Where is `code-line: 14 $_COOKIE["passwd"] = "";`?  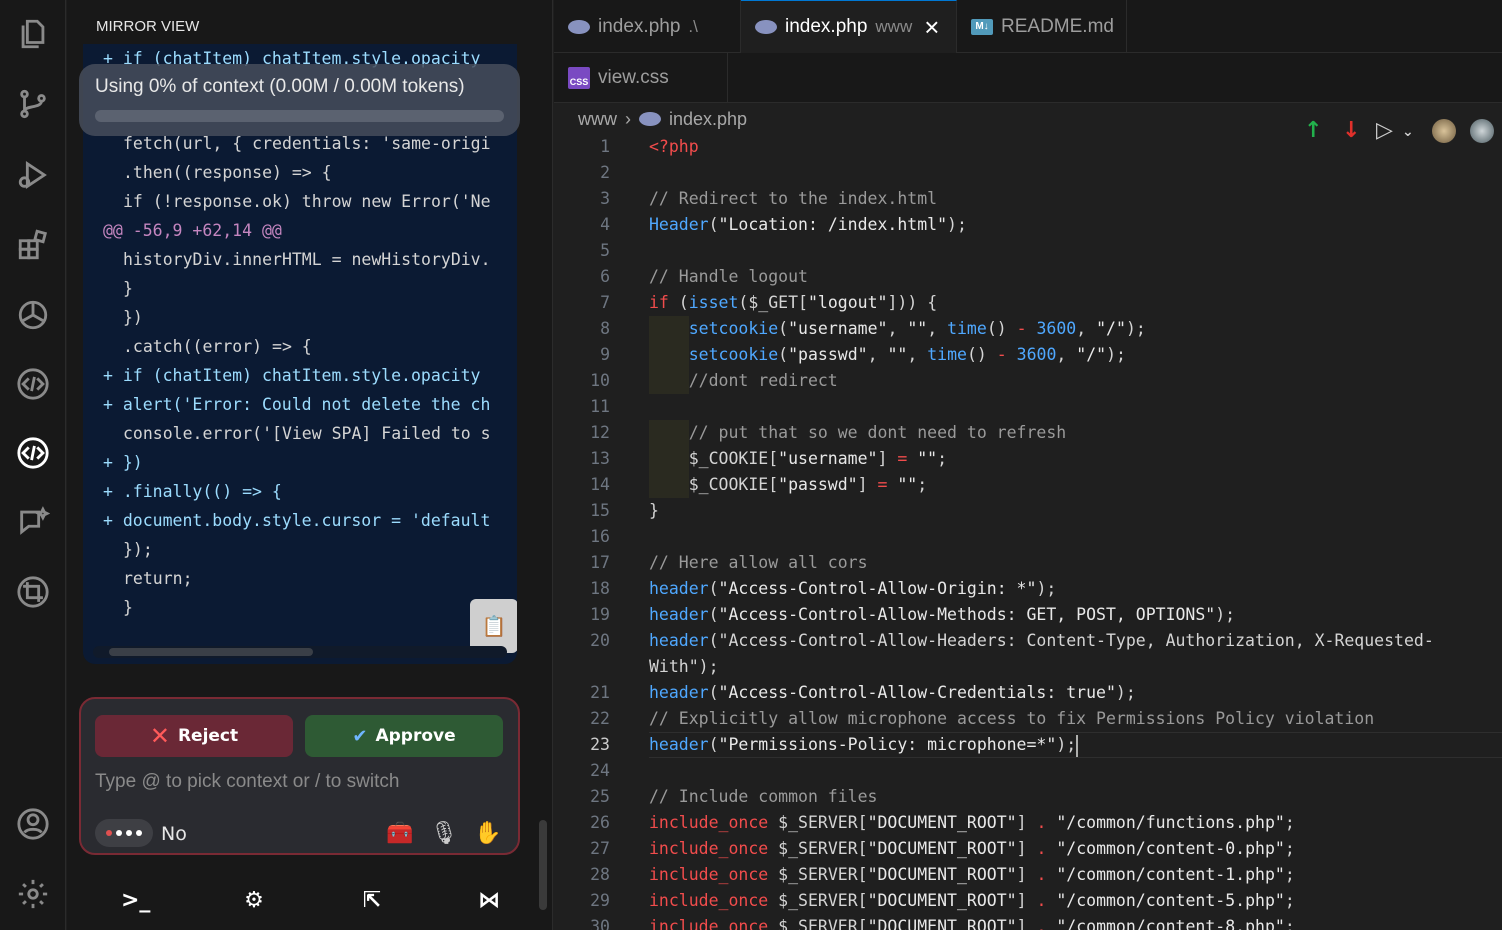
code-line: 14 $_COOKIE["passwd"] = ""; is located at coordinates (1028, 485).